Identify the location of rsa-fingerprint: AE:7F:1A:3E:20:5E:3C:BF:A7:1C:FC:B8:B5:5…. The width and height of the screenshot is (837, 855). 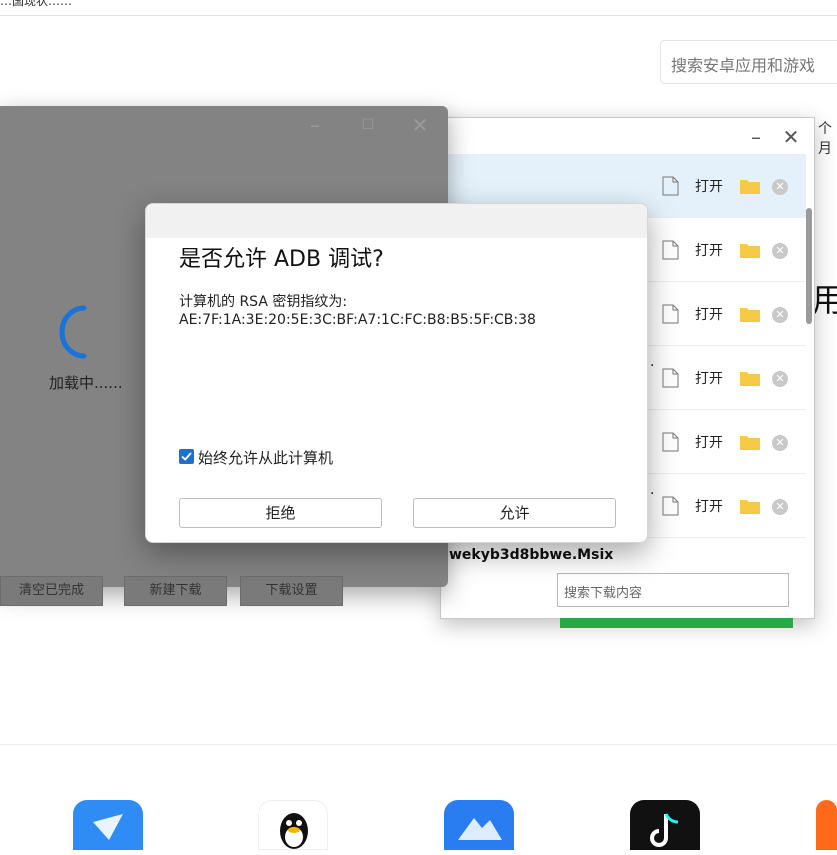
(357, 320).